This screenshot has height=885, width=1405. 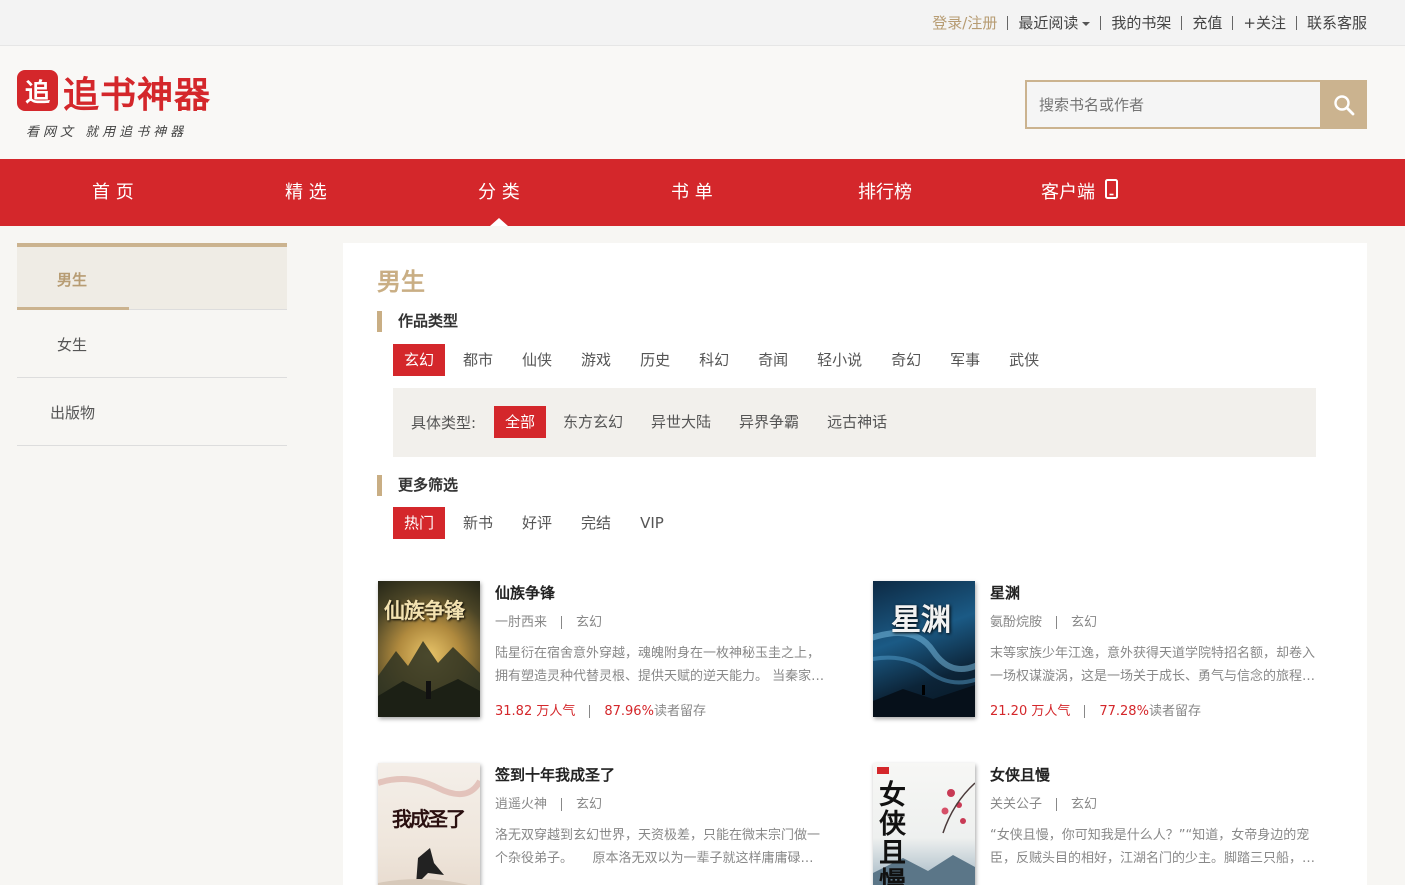 What do you see at coordinates (1207, 23) in the screenshot?
I see `recharge-link: 充值` at bounding box center [1207, 23].